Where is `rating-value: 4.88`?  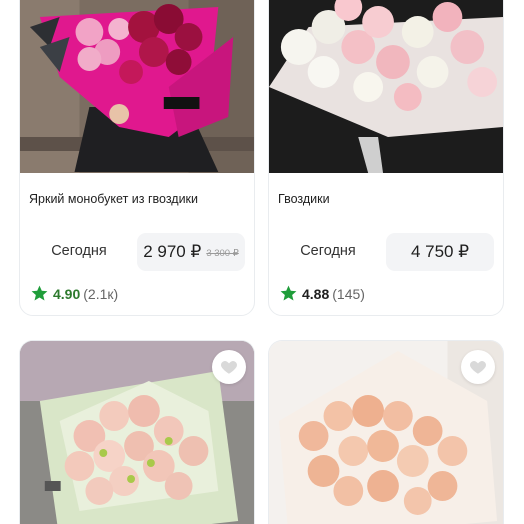
rating-value: 4.88 is located at coordinates (316, 293).